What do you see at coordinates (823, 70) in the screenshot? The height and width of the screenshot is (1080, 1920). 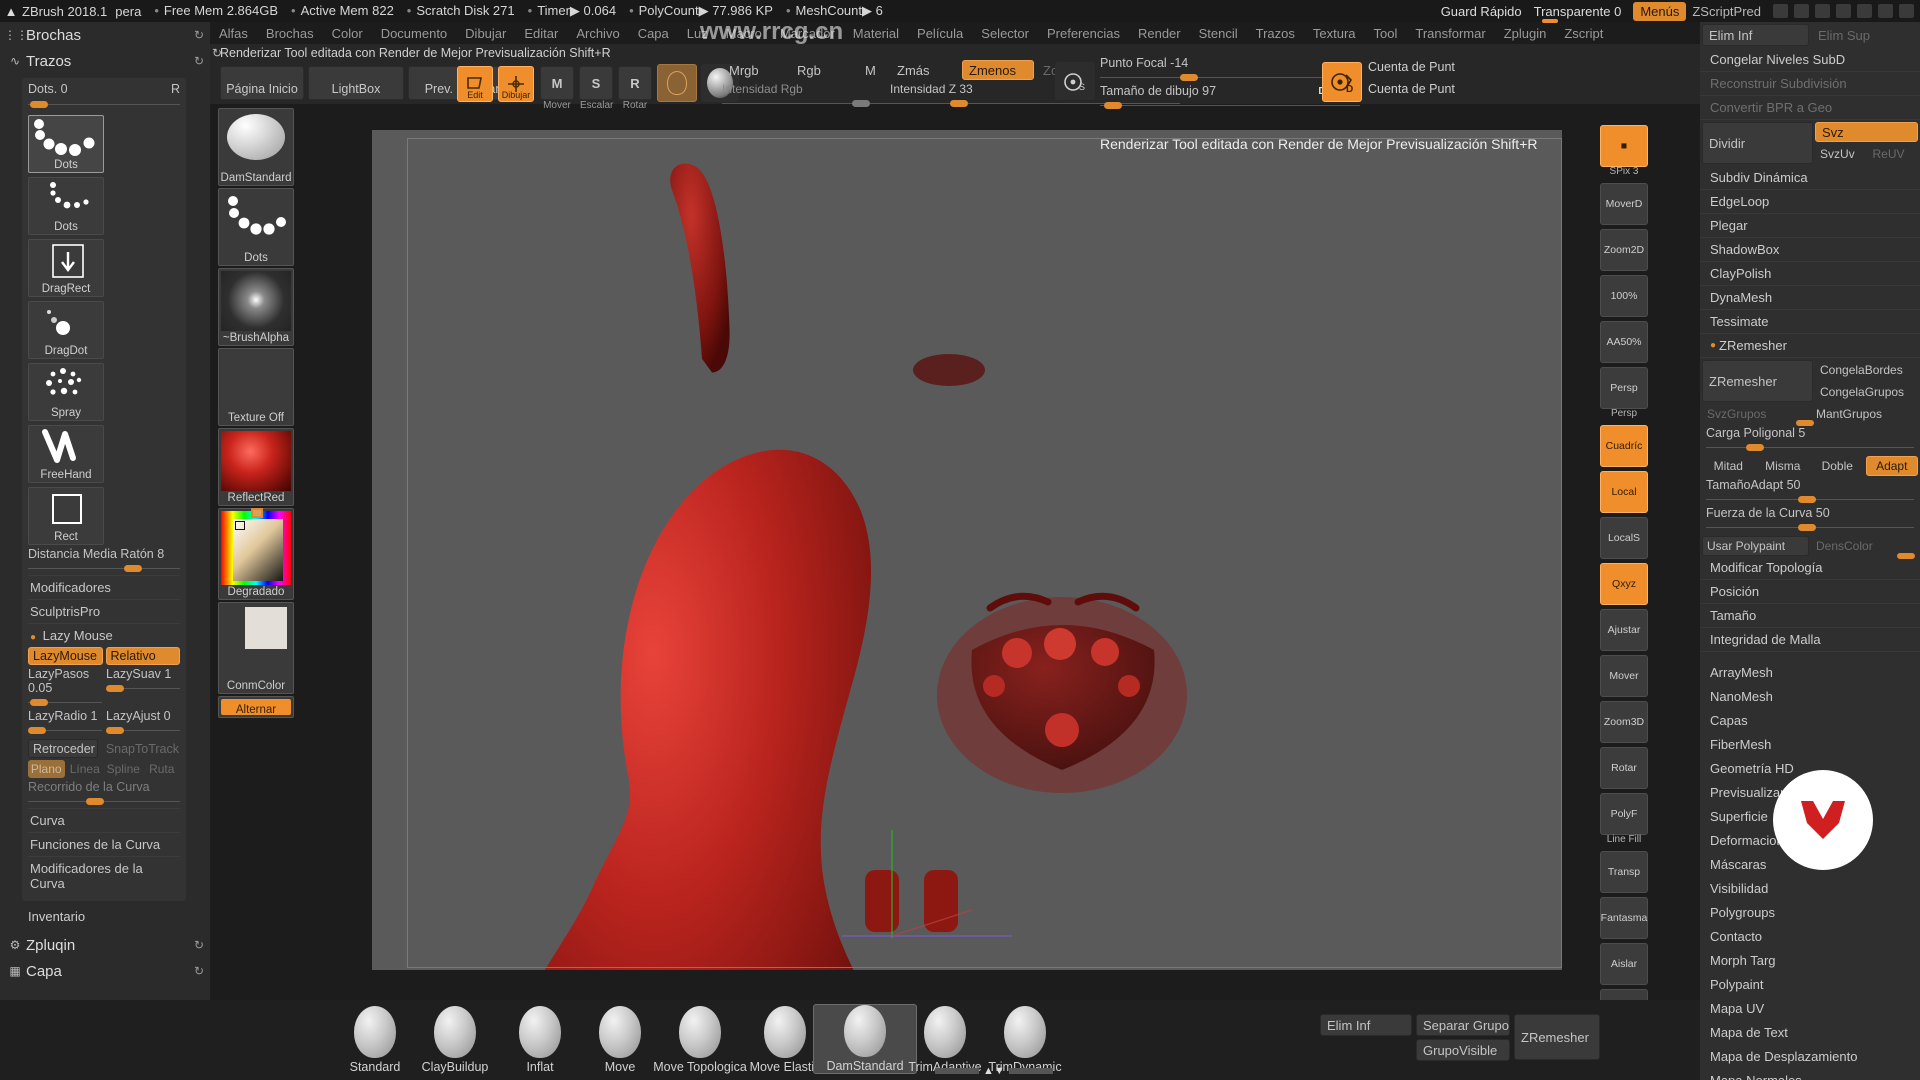 I see `rgb-button: Rgb` at bounding box center [823, 70].